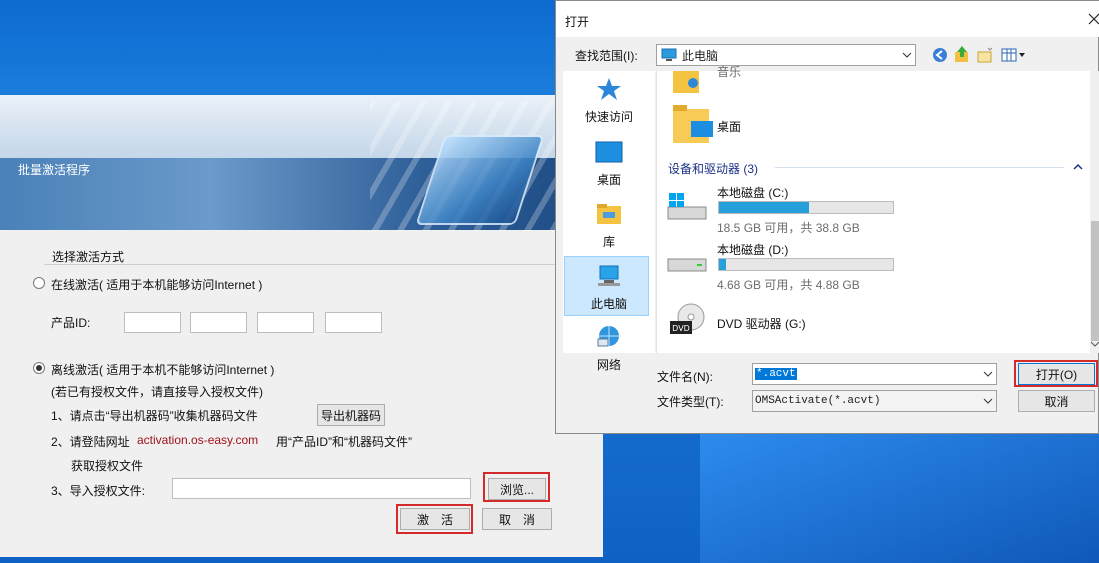 The height and width of the screenshot is (563, 1099). Describe the element at coordinates (577, 22) in the screenshot. I see `dialog-title: 打开` at that location.